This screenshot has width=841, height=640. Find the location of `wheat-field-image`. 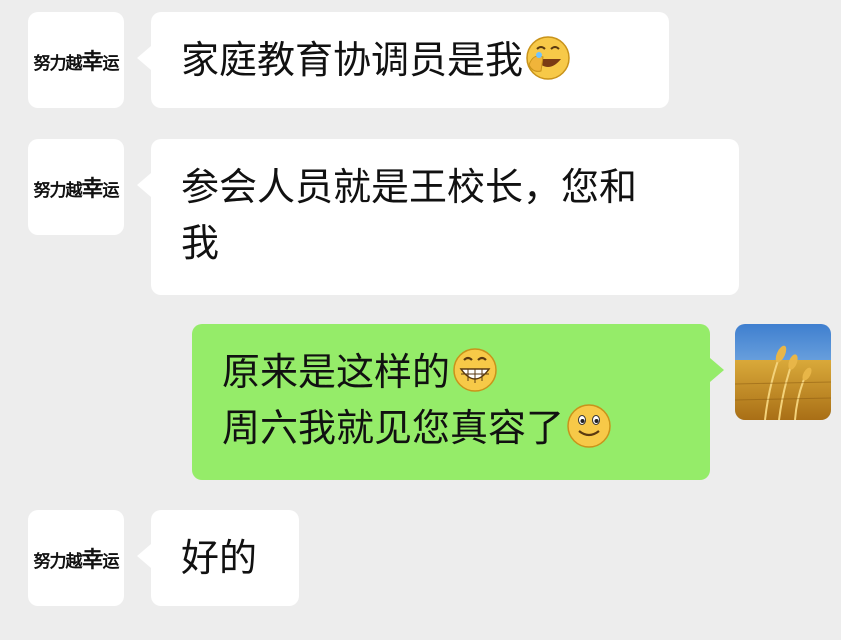

wheat-field-image is located at coordinates (783, 372).